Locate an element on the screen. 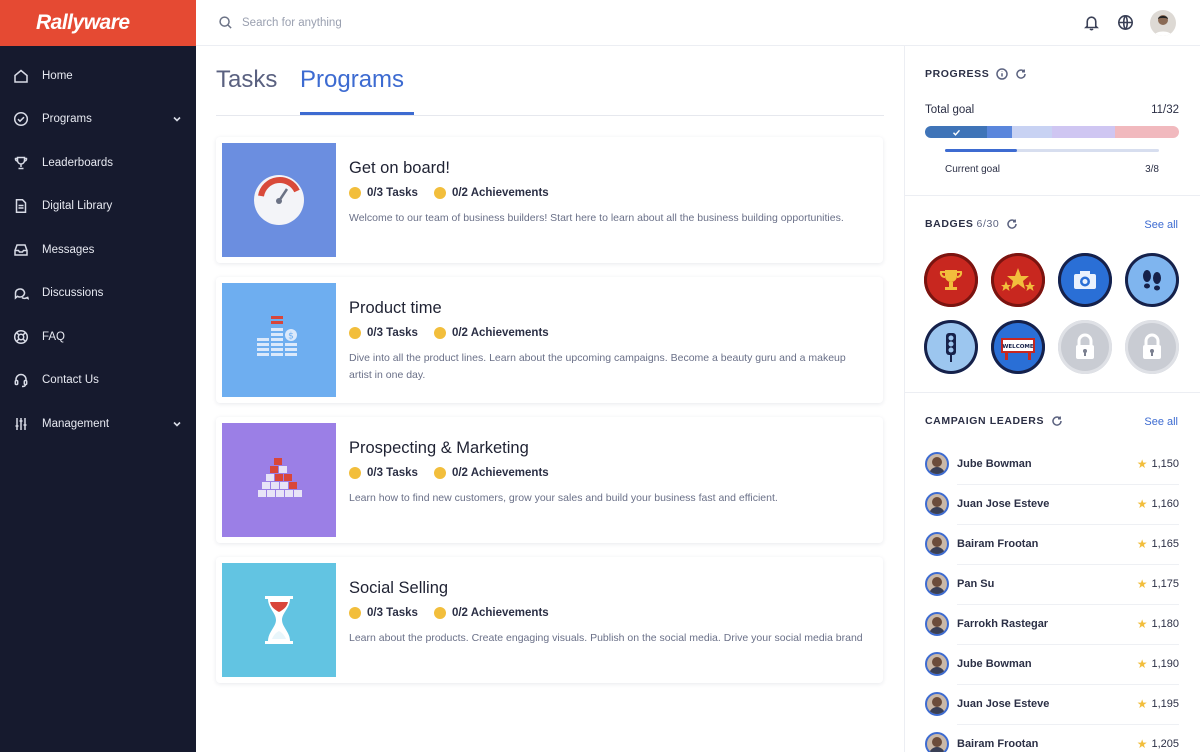 This screenshot has height=752, width=1200. score-value: 1,160 is located at coordinates (1165, 504).